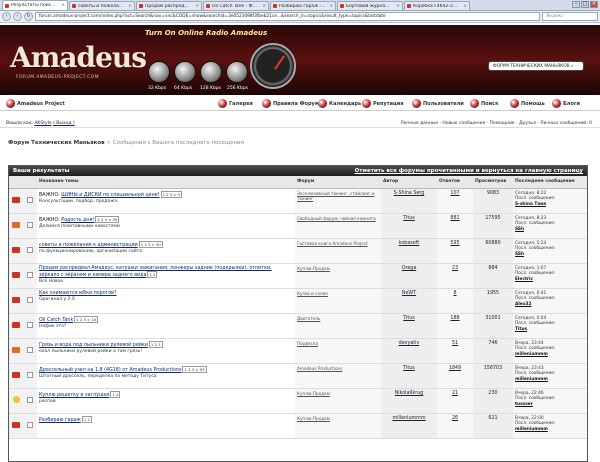 The image size is (600, 462). Describe the element at coordinates (194, 369) in the screenshot. I see `pages-link: 1 2 3 > 93` at that location.